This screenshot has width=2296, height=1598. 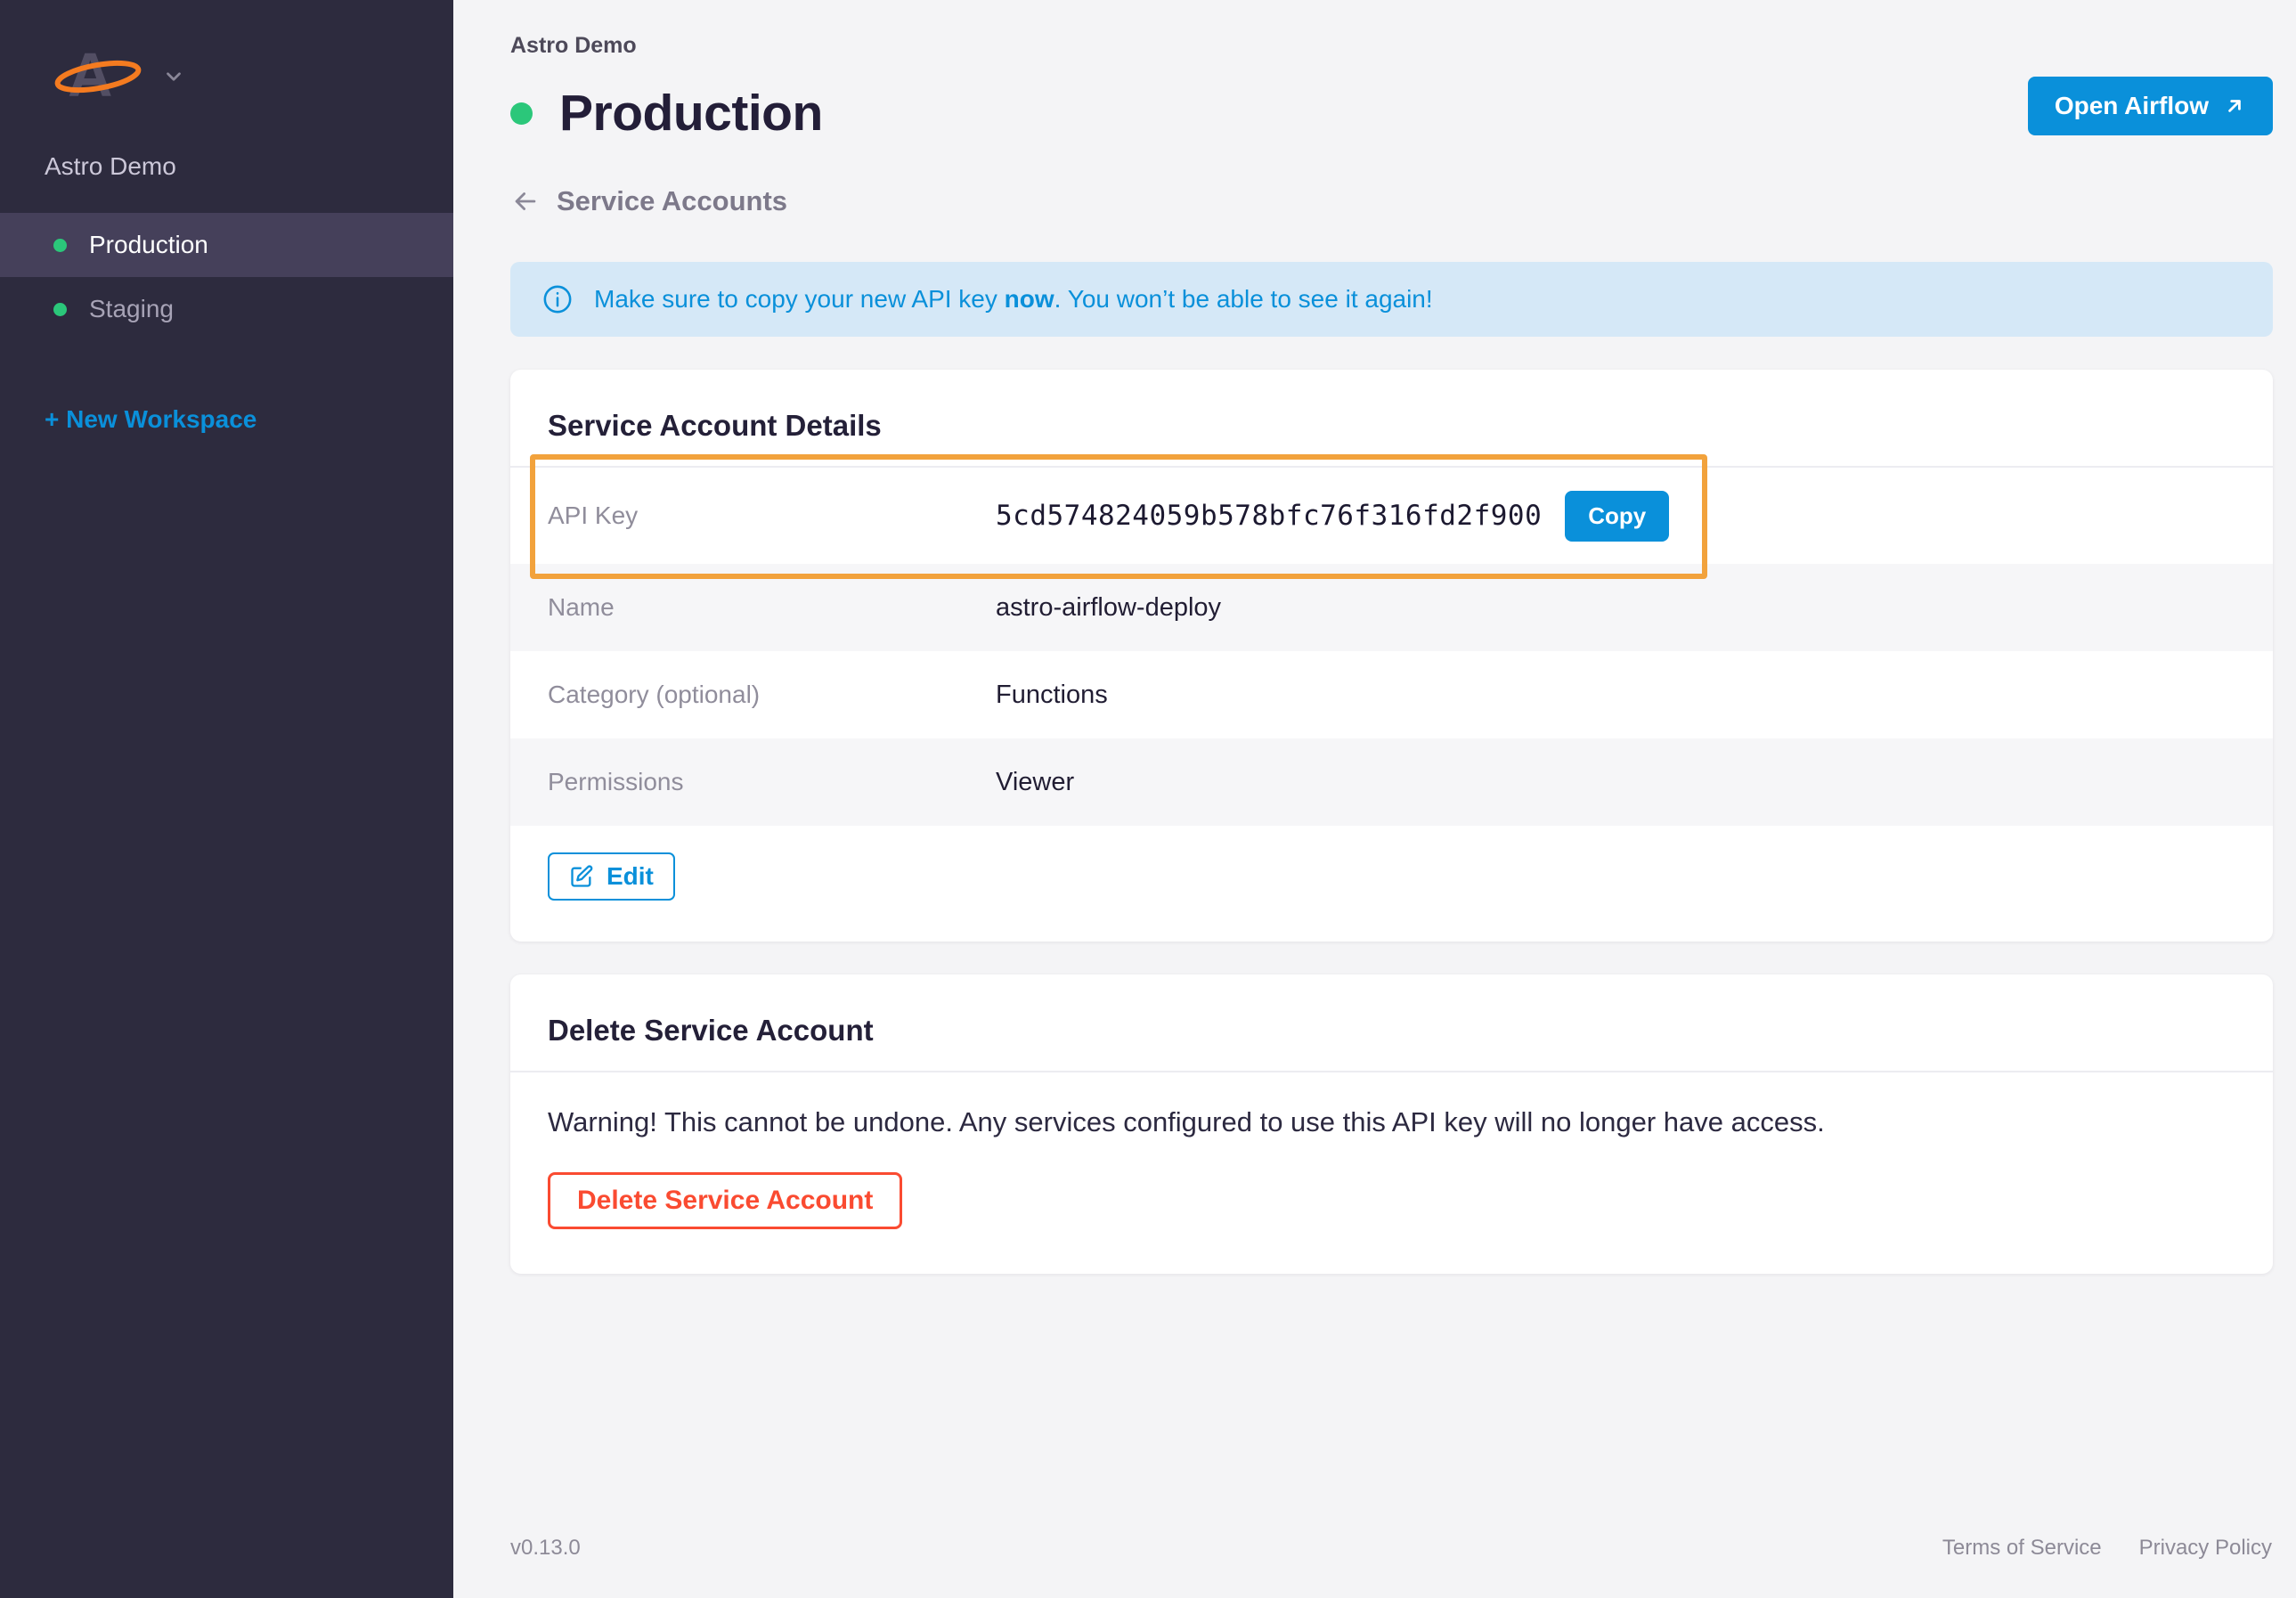 What do you see at coordinates (1391, 110) in the screenshot?
I see `page-header: Production Open Airflow` at bounding box center [1391, 110].